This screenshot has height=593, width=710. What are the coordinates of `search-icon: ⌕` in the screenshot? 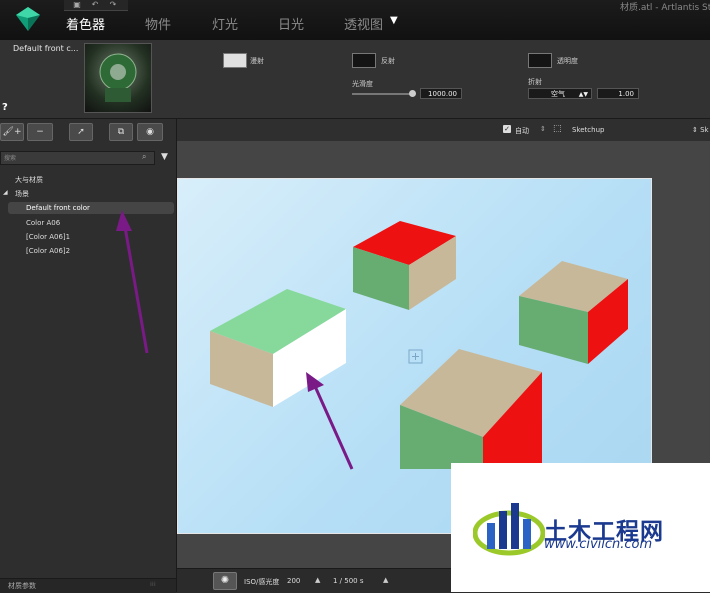 It's located at (144, 157).